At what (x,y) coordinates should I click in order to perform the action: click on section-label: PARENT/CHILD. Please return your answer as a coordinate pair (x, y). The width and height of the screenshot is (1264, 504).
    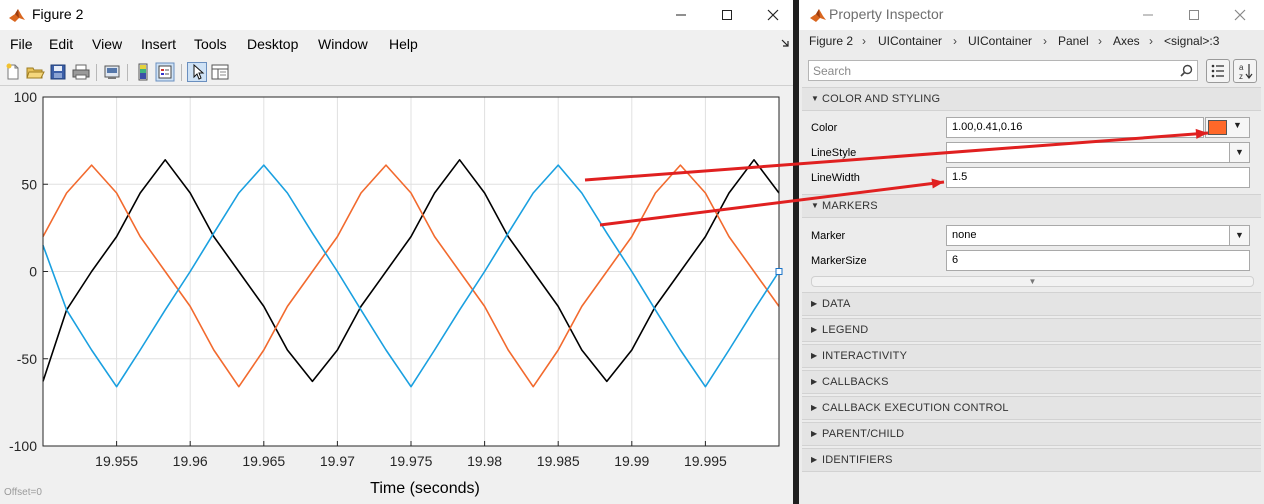
    Looking at the image, I should click on (863, 434).